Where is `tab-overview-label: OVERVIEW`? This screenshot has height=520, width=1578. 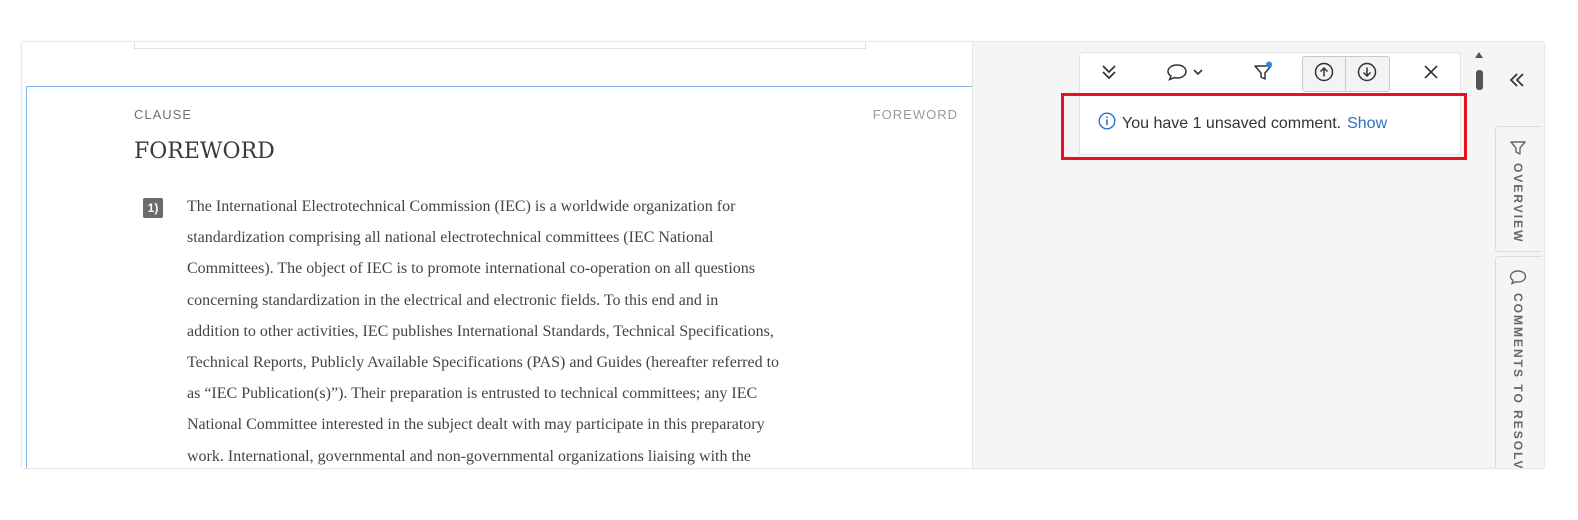
tab-overview-label: OVERVIEW is located at coordinates (1518, 203).